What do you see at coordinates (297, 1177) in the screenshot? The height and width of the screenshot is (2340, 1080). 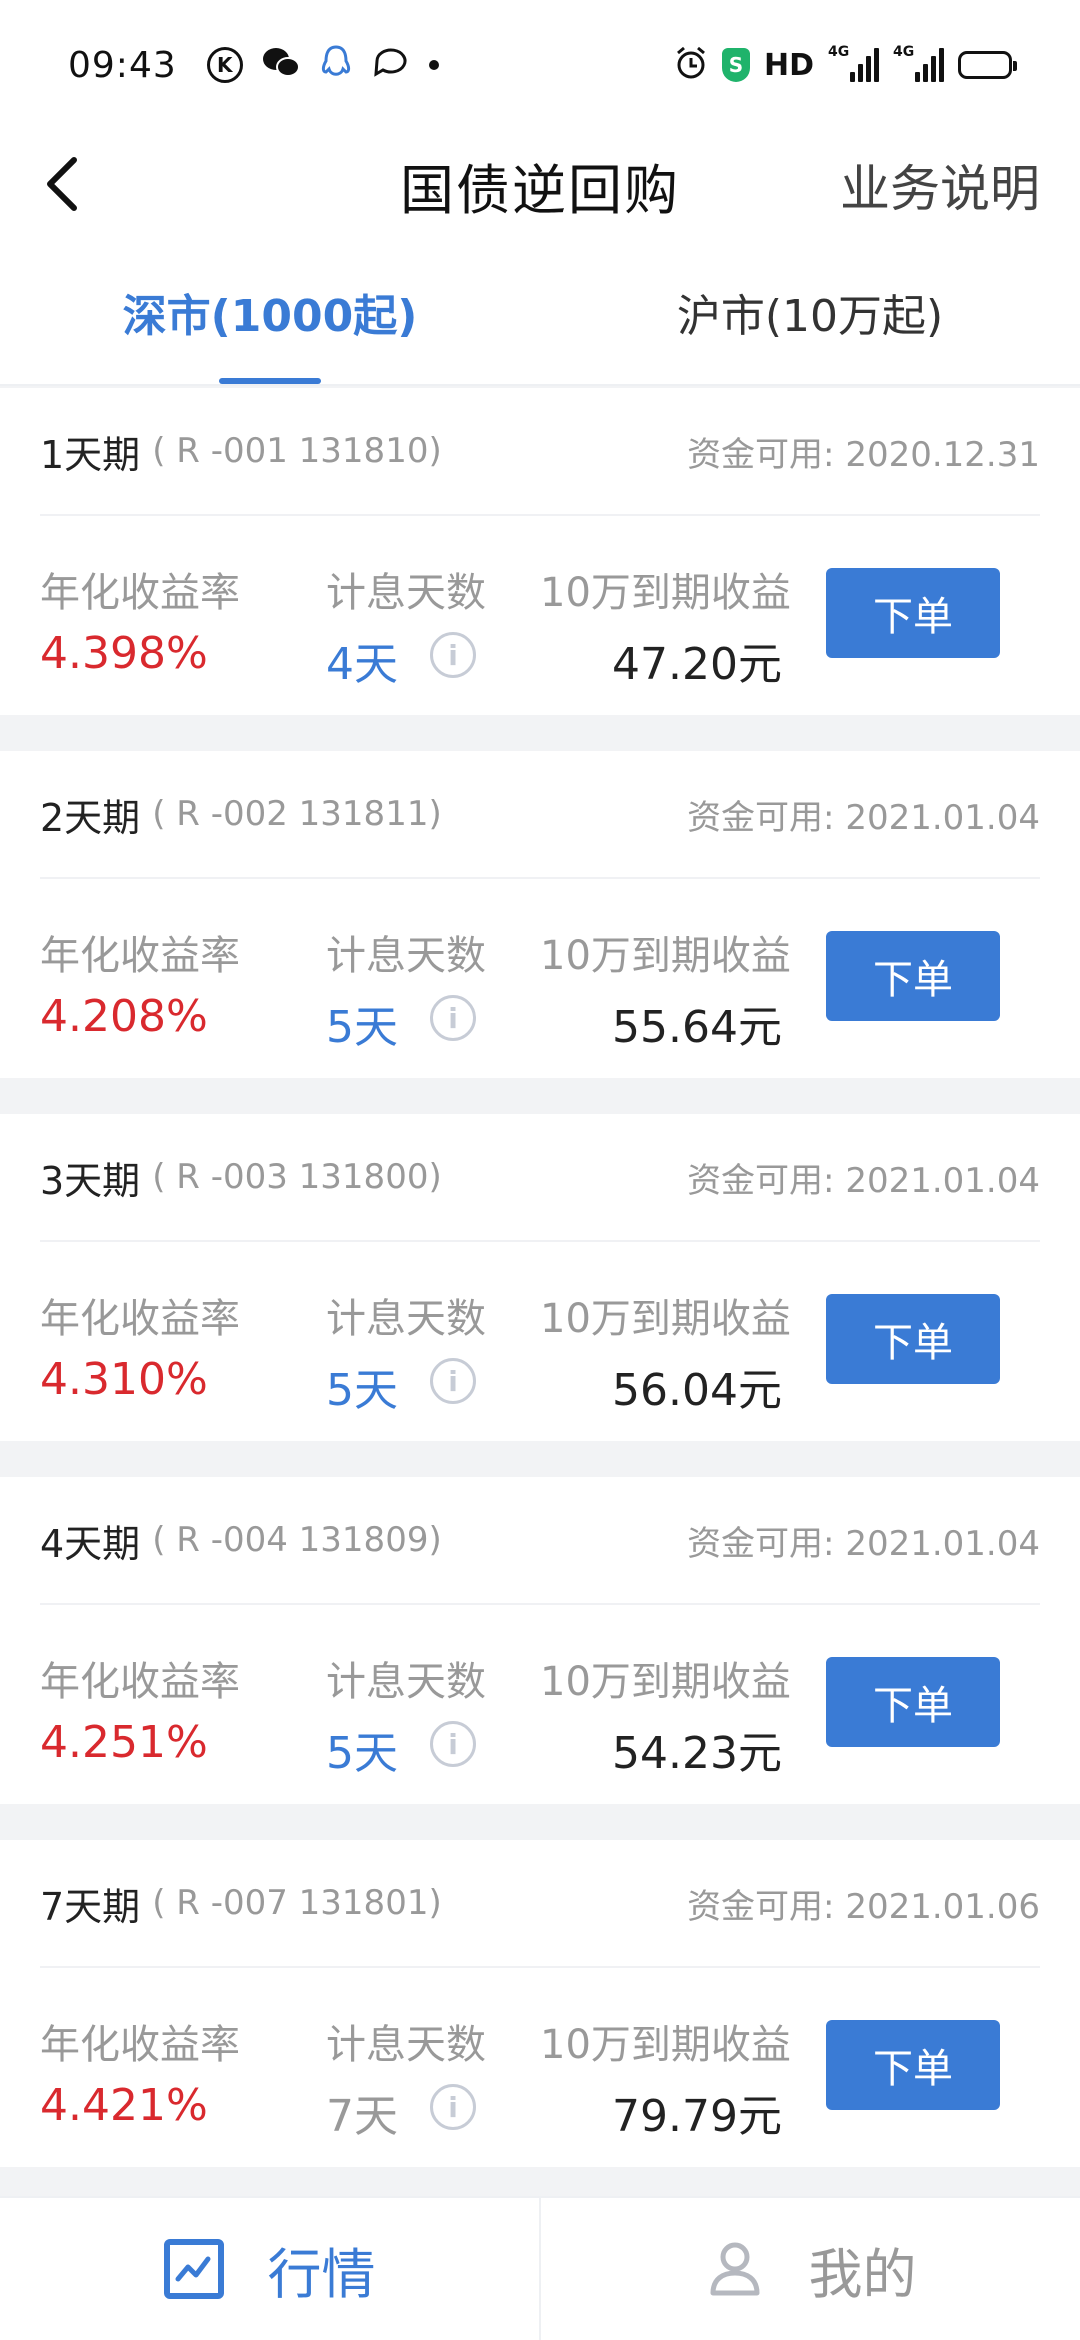 I see `product-code: ( R -003 131800)` at bounding box center [297, 1177].